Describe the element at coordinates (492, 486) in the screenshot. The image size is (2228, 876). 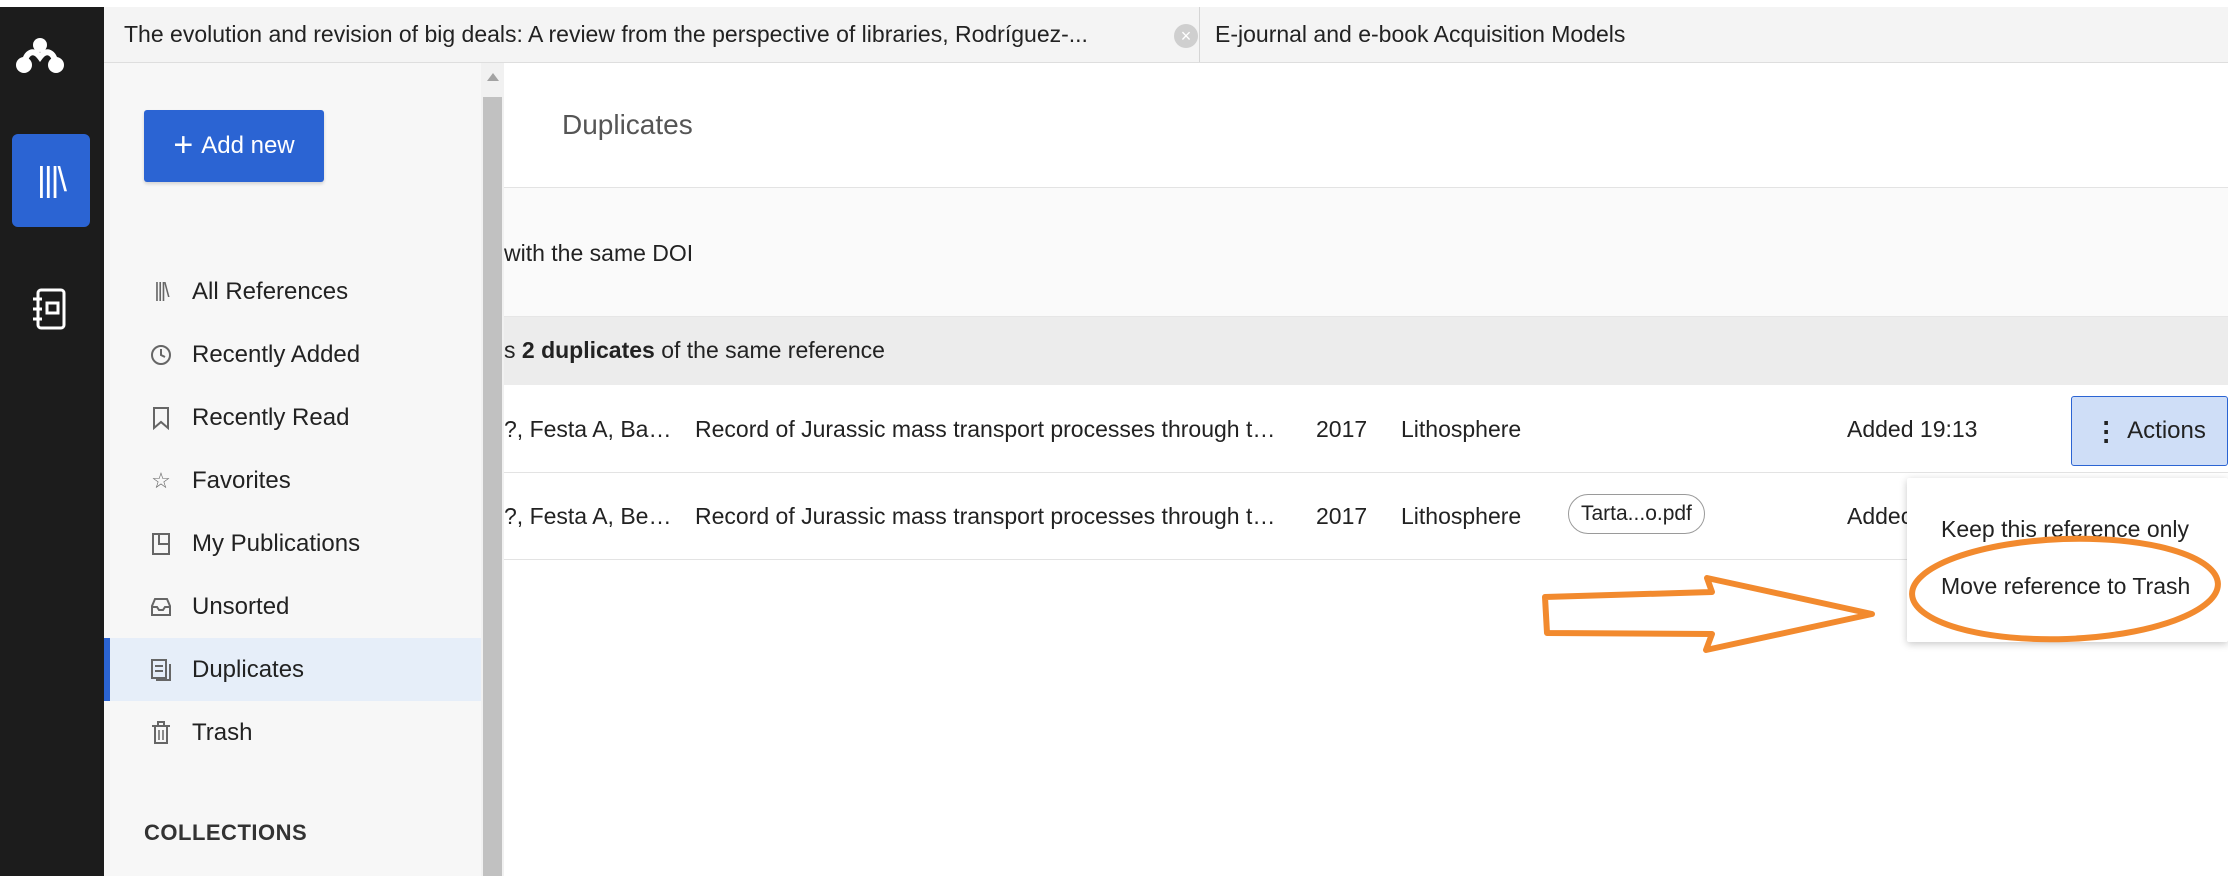
I see `scroll-thumb` at that location.